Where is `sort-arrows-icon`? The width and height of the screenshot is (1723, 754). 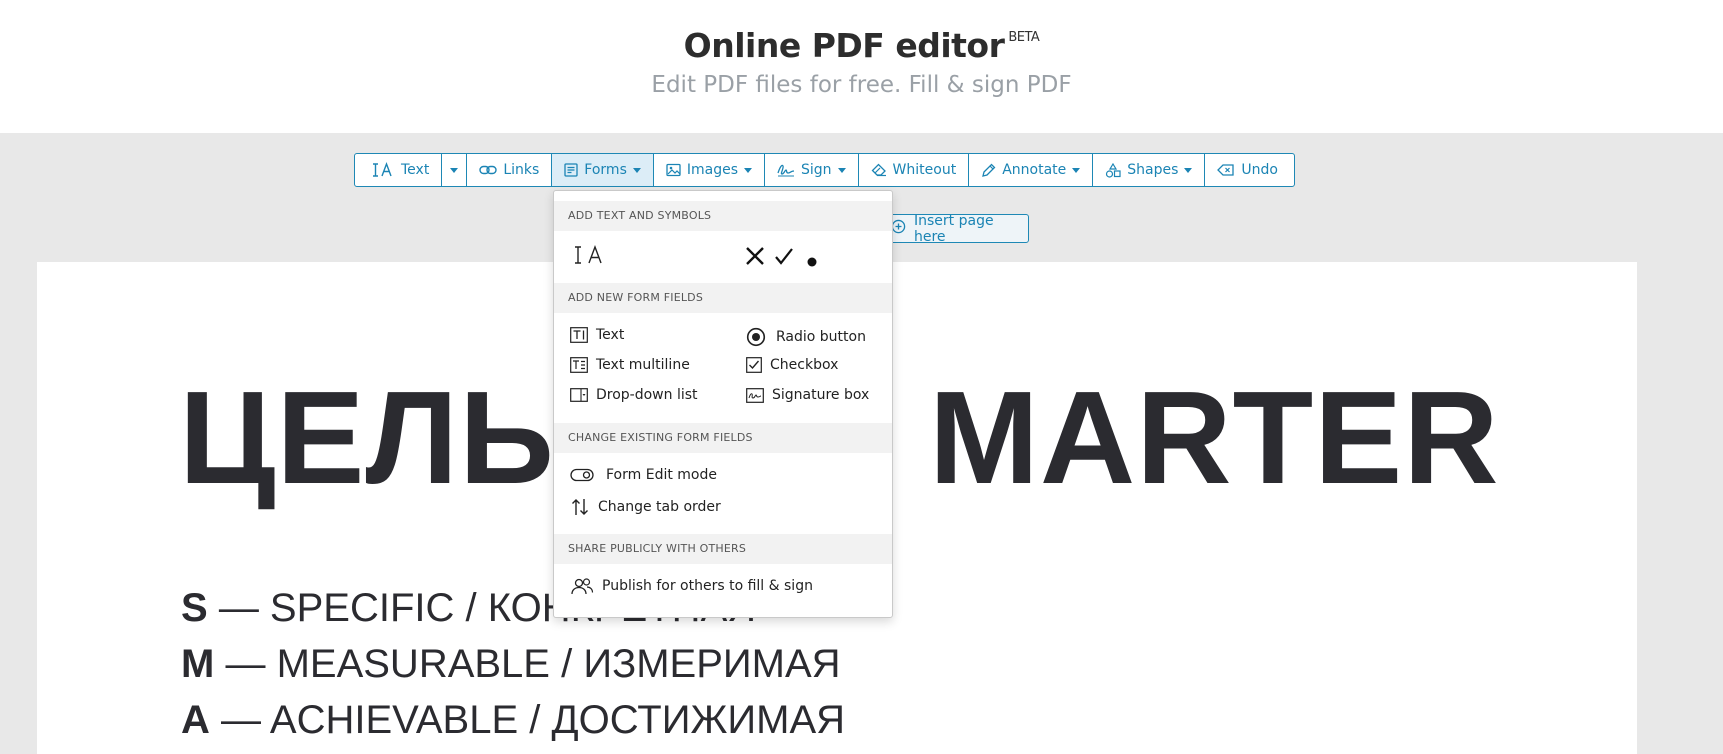 sort-arrows-icon is located at coordinates (580, 507).